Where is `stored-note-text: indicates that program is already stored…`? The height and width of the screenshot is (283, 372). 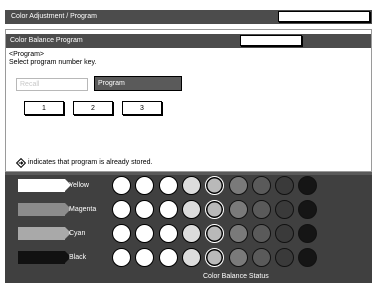 stored-note-text: indicates that program is already stored… is located at coordinates (90, 162).